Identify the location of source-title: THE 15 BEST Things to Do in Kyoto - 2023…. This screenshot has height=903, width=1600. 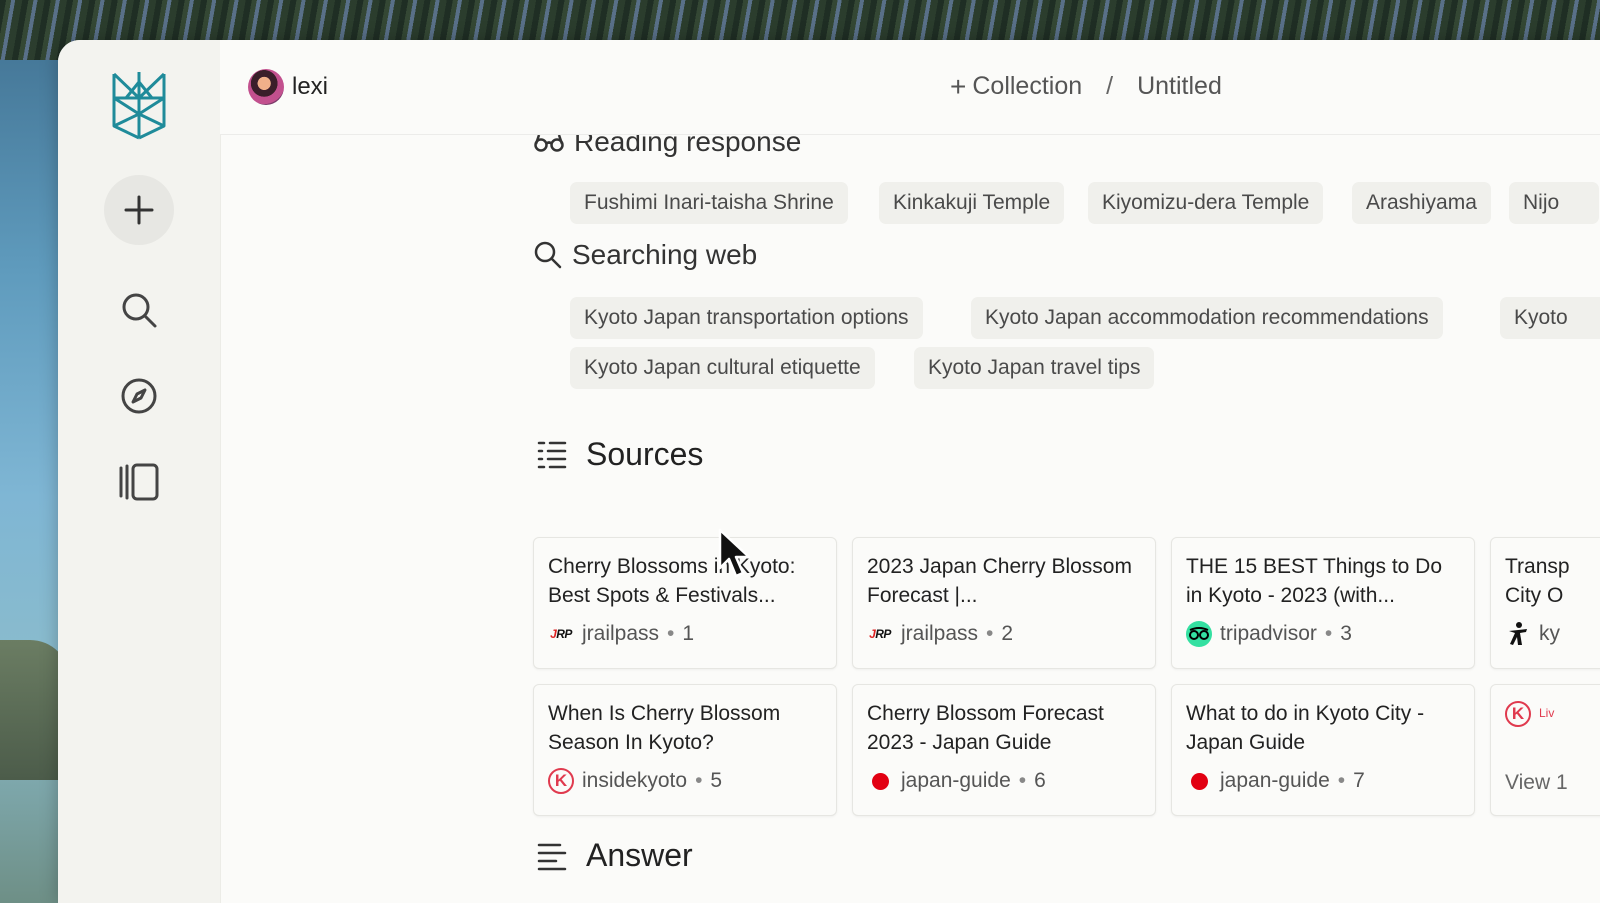
(1314, 581).